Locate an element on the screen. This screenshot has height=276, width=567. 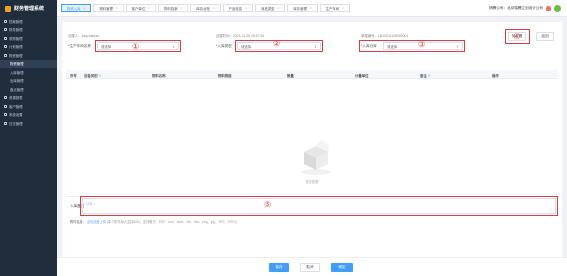
bell-icon is located at coordinates (548, 8).